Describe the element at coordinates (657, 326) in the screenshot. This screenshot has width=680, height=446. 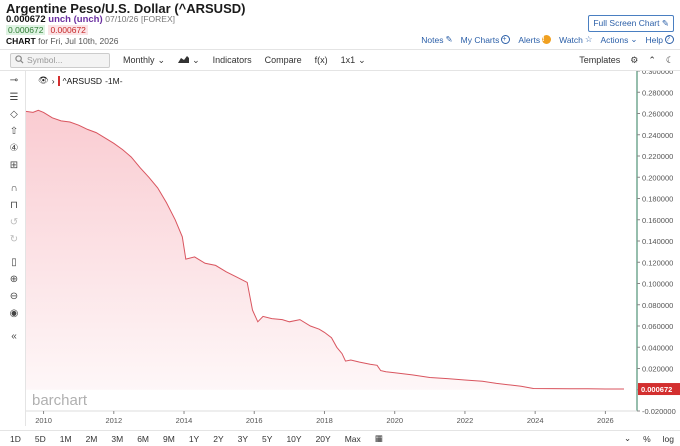
I see `y-tick-label: 0.060000` at that location.